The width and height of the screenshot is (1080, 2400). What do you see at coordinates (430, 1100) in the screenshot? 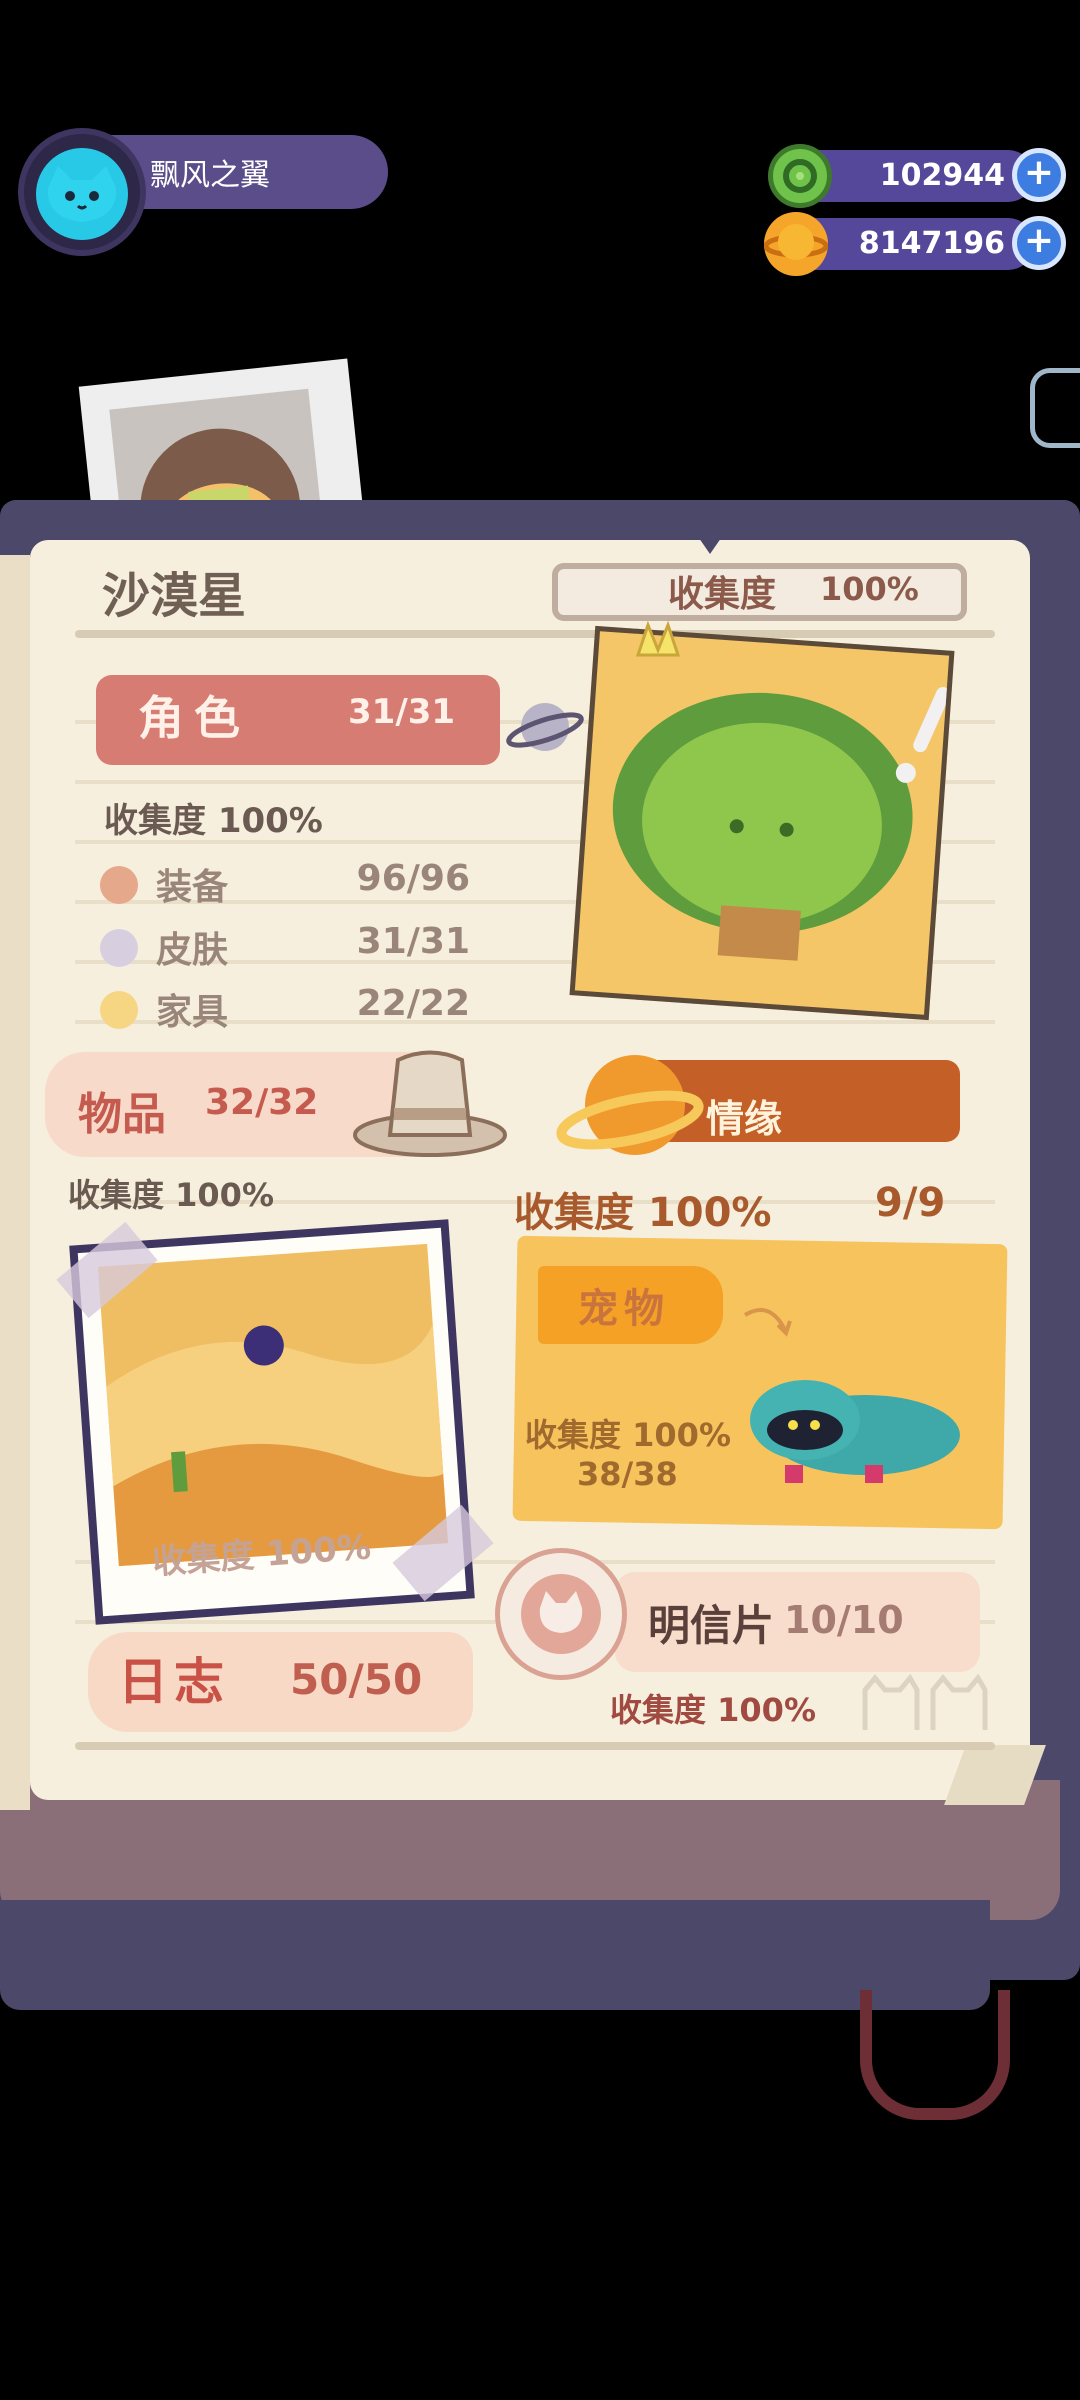
I see `hat-icon` at bounding box center [430, 1100].